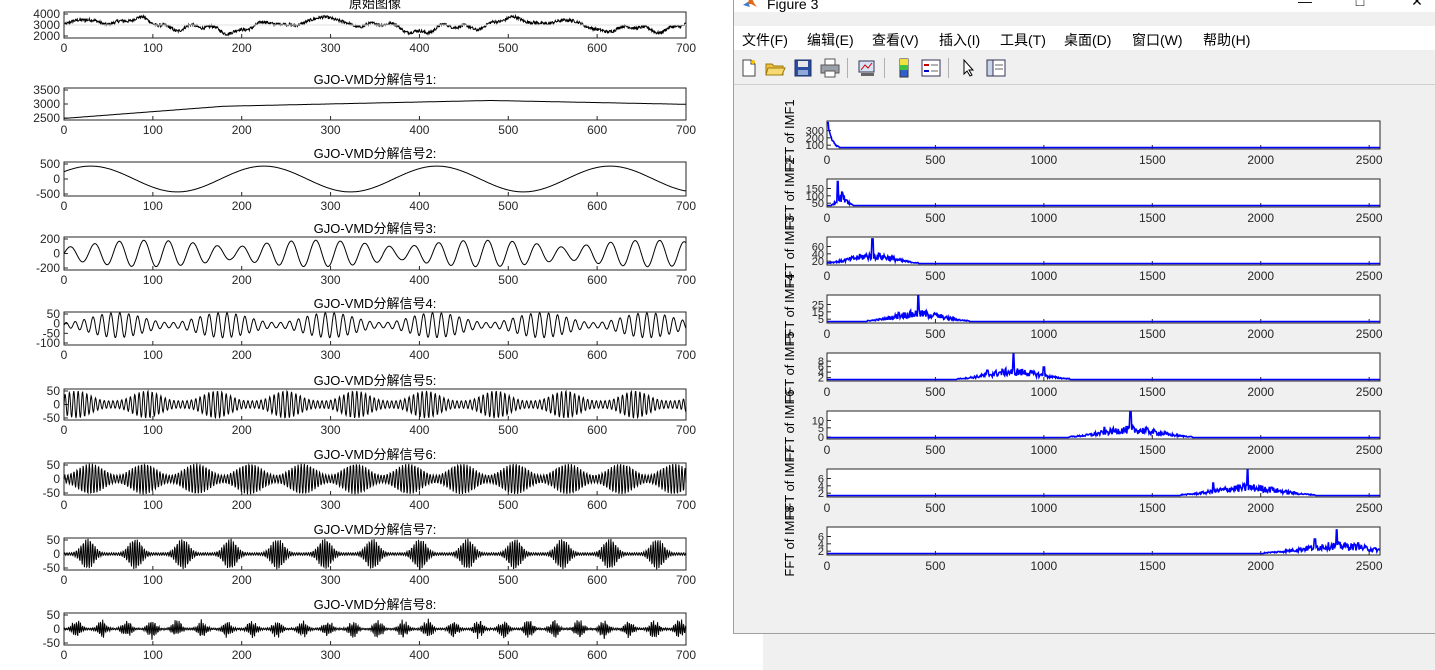 This screenshot has width=1435, height=670. What do you see at coordinates (50, 164) in the screenshot?
I see `left-y-tick-label: 500` at bounding box center [50, 164].